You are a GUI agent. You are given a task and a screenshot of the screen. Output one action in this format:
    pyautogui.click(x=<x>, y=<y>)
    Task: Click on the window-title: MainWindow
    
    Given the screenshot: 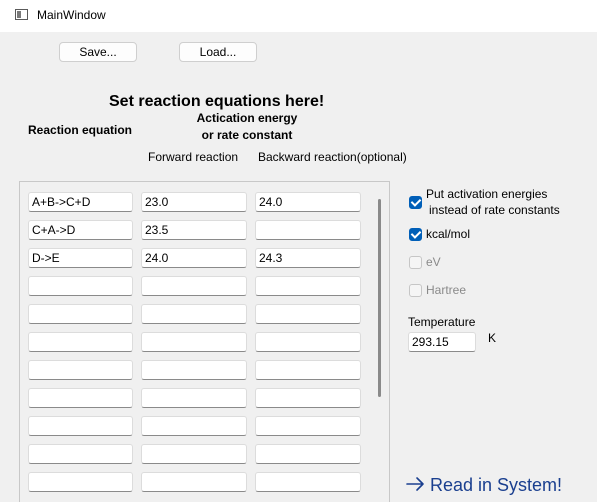 What is the action you would take?
    pyautogui.click(x=71, y=15)
    